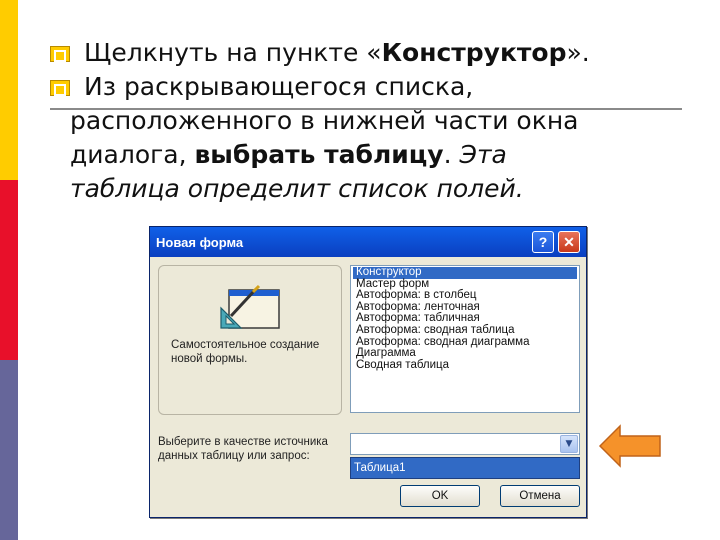  Describe the element at coordinates (9, 450) in the screenshot. I see `side-bar-purple` at that location.